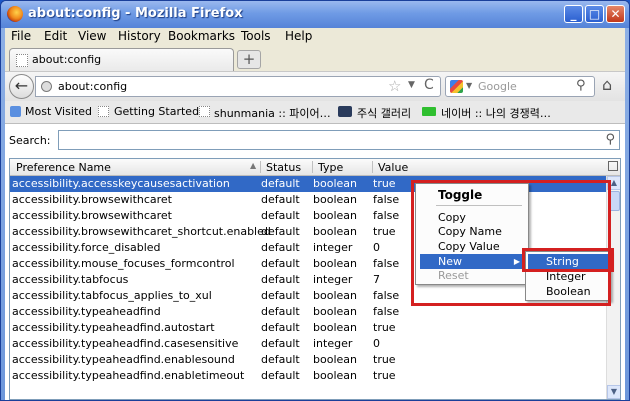 This screenshot has height=401, width=630. I want to click on home-icon: ⌂, so click(607, 84).